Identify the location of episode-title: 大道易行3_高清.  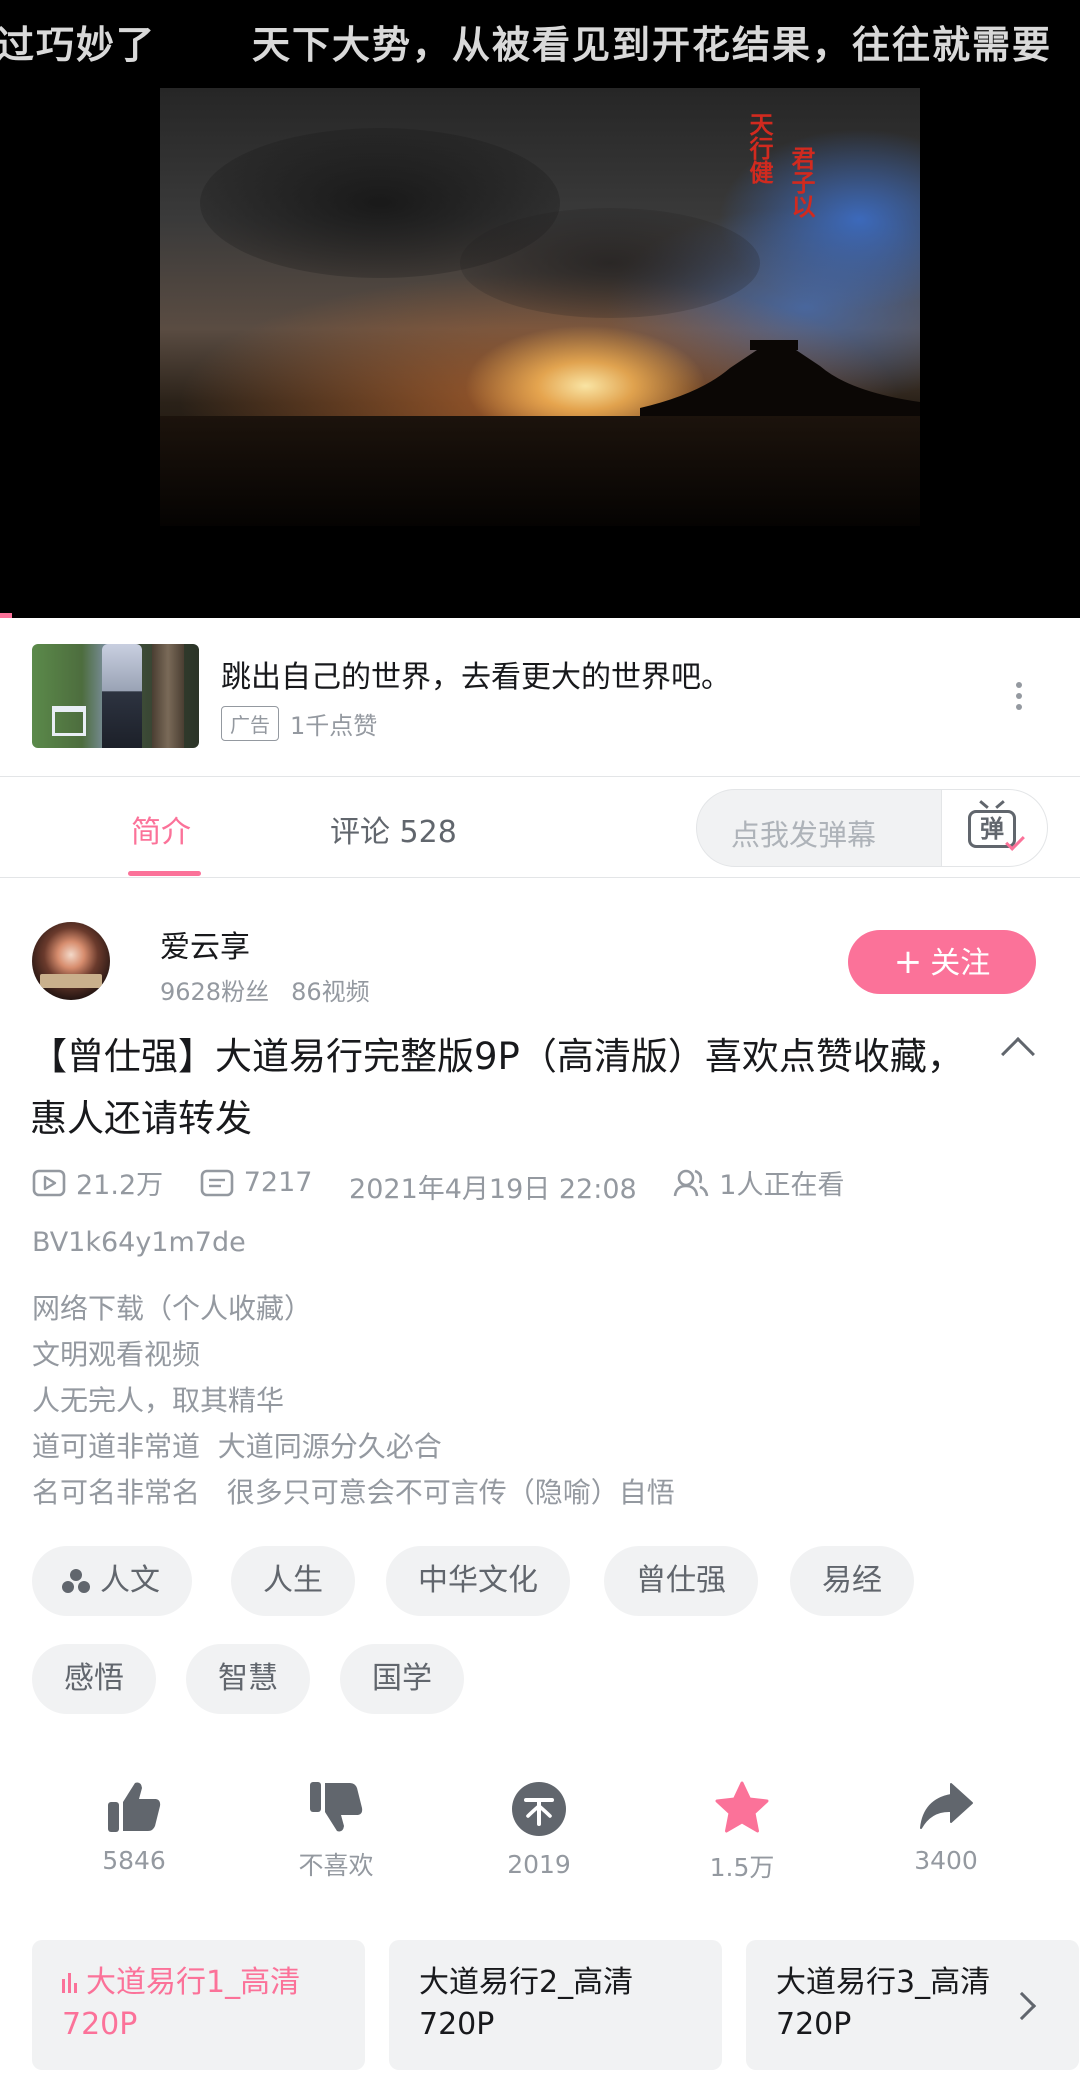
(883, 1982).